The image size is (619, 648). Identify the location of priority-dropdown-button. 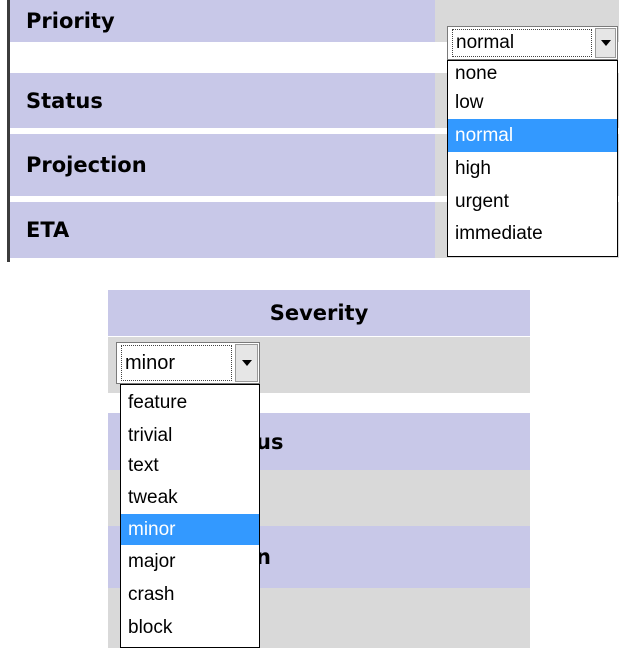
(605, 43).